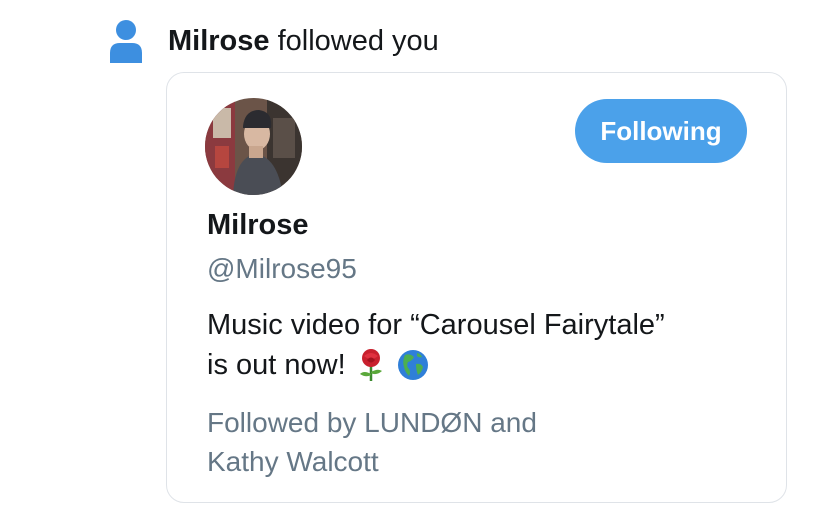  Describe the element at coordinates (126, 41) in the screenshot. I see `person-icon` at that location.